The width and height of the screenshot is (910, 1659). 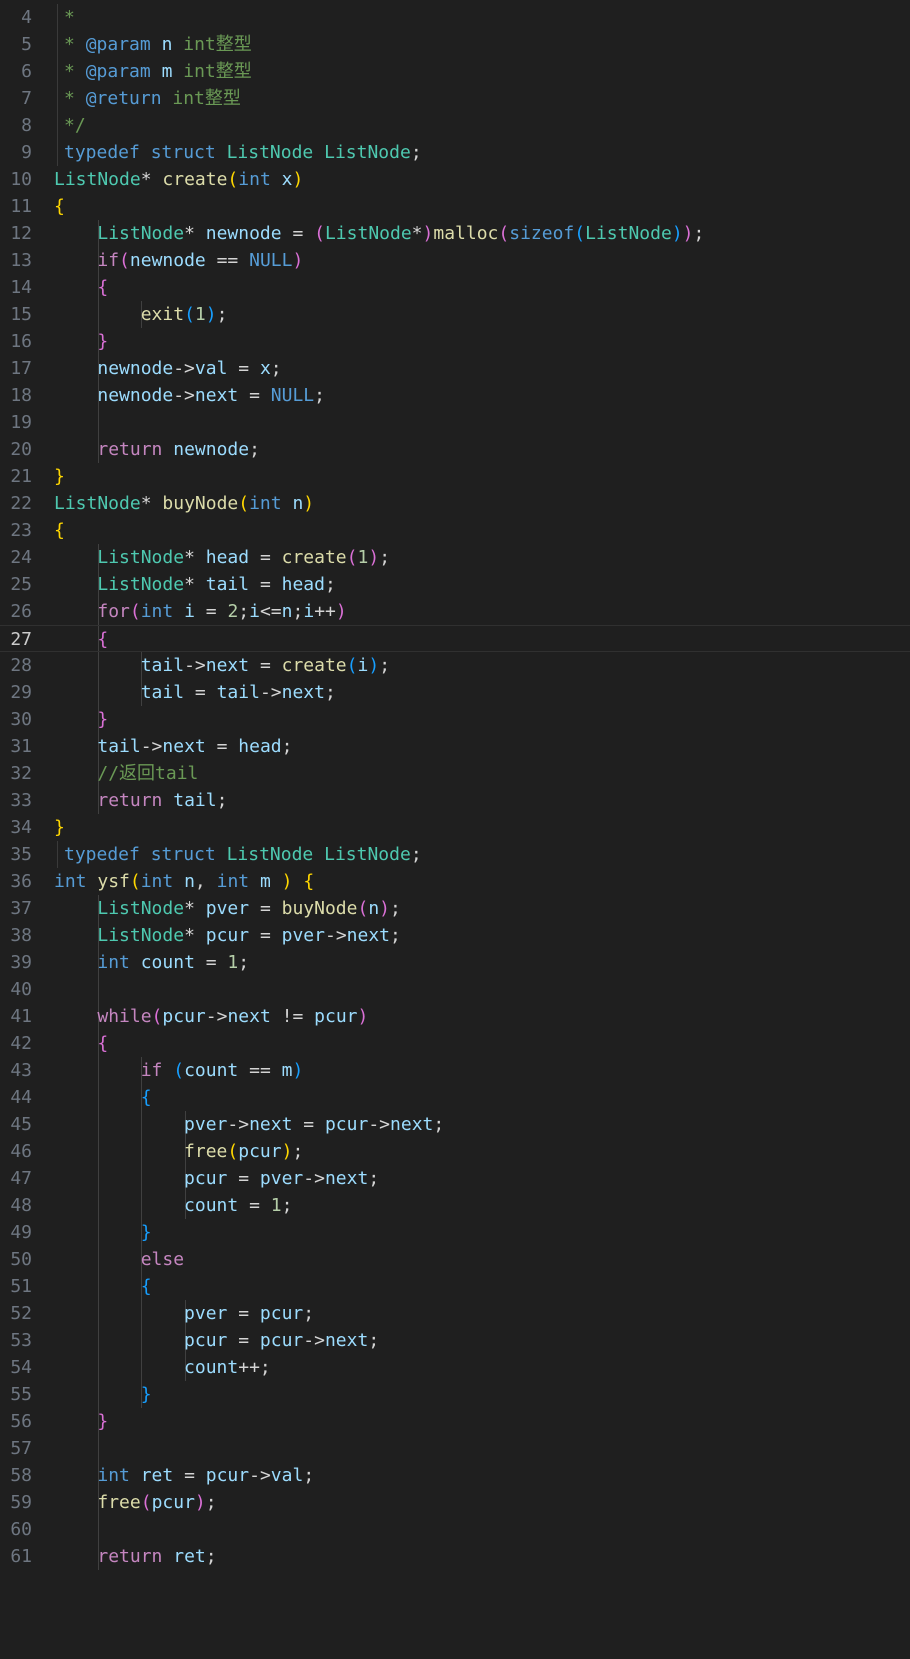 I want to click on code-line: 27 {, so click(x=455, y=638).